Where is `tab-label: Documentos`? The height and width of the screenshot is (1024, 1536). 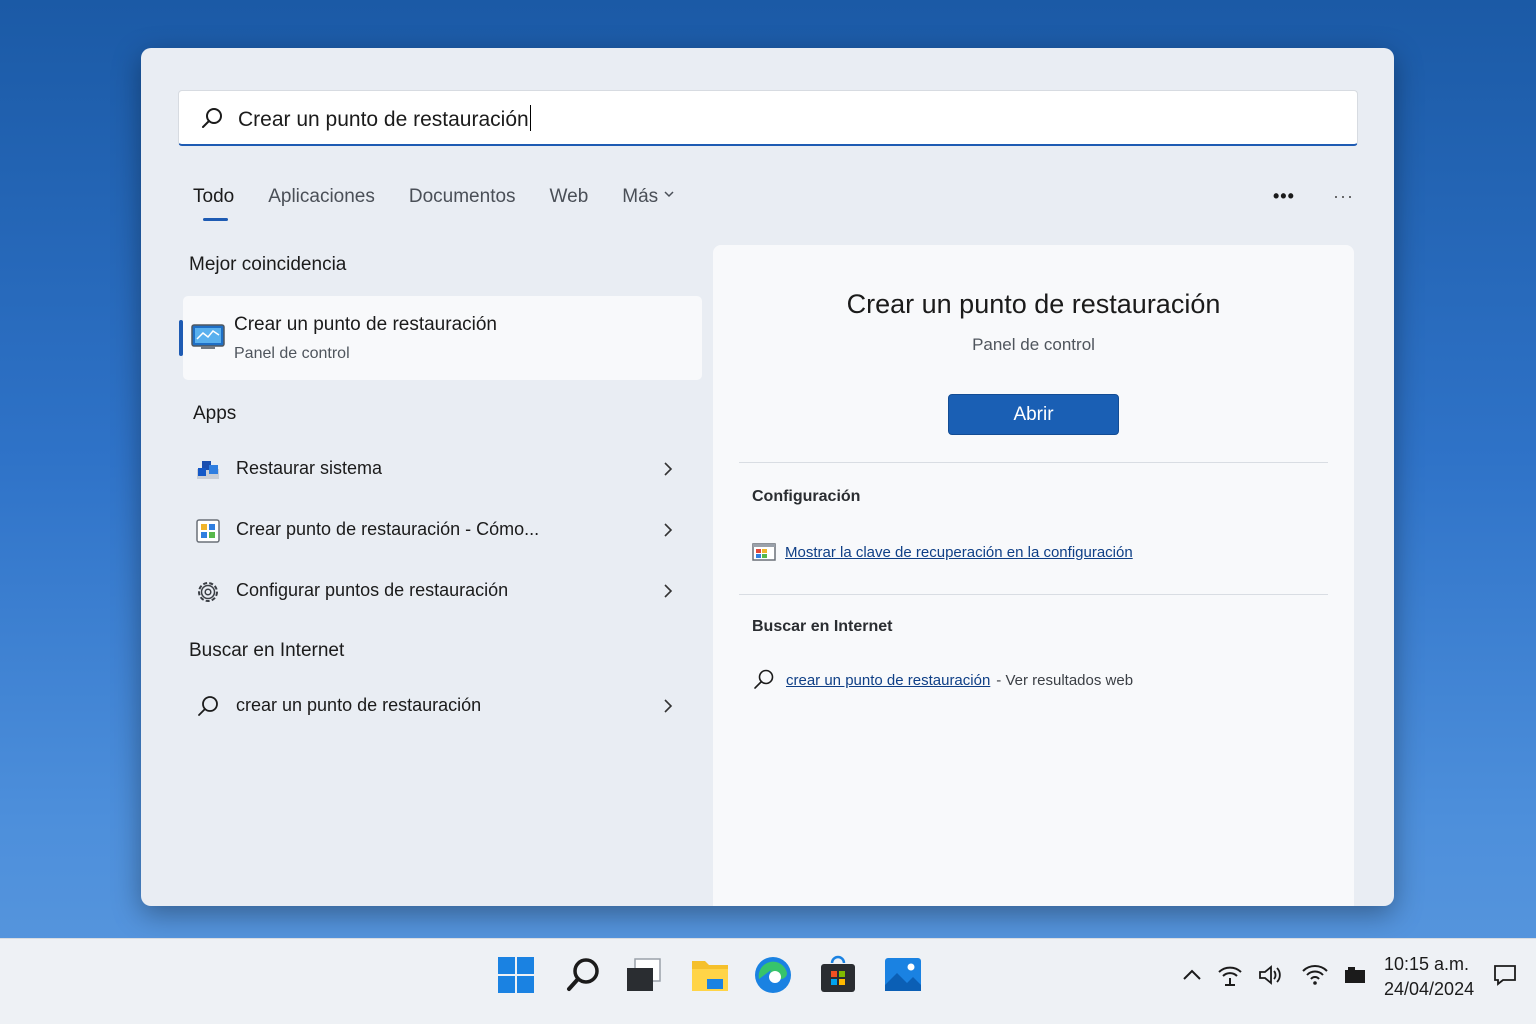 tab-label: Documentos is located at coordinates (462, 196).